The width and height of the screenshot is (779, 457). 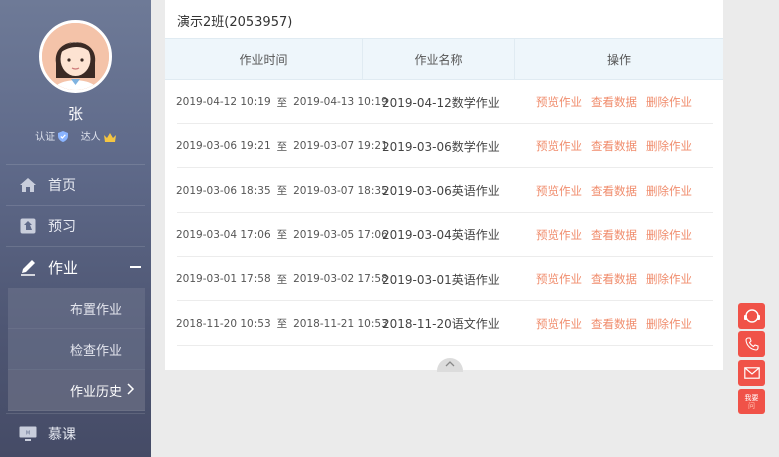 I want to click on end-time: 2019-03-07 19:21, so click(x=340, y=146).